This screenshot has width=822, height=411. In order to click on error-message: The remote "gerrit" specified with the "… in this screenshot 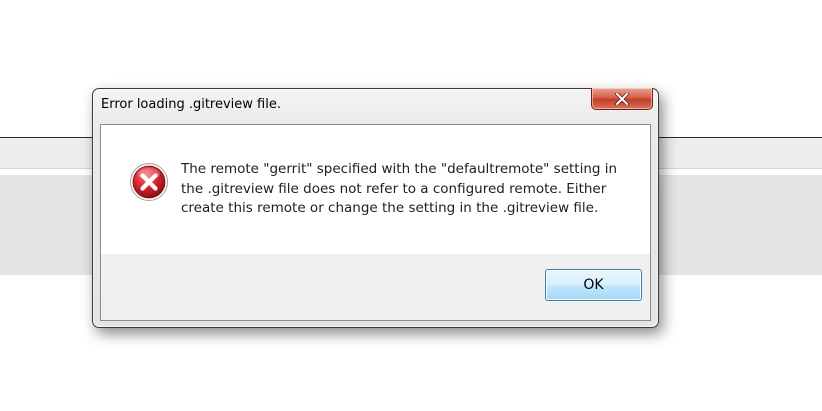, I will do `click(408, 189)`.